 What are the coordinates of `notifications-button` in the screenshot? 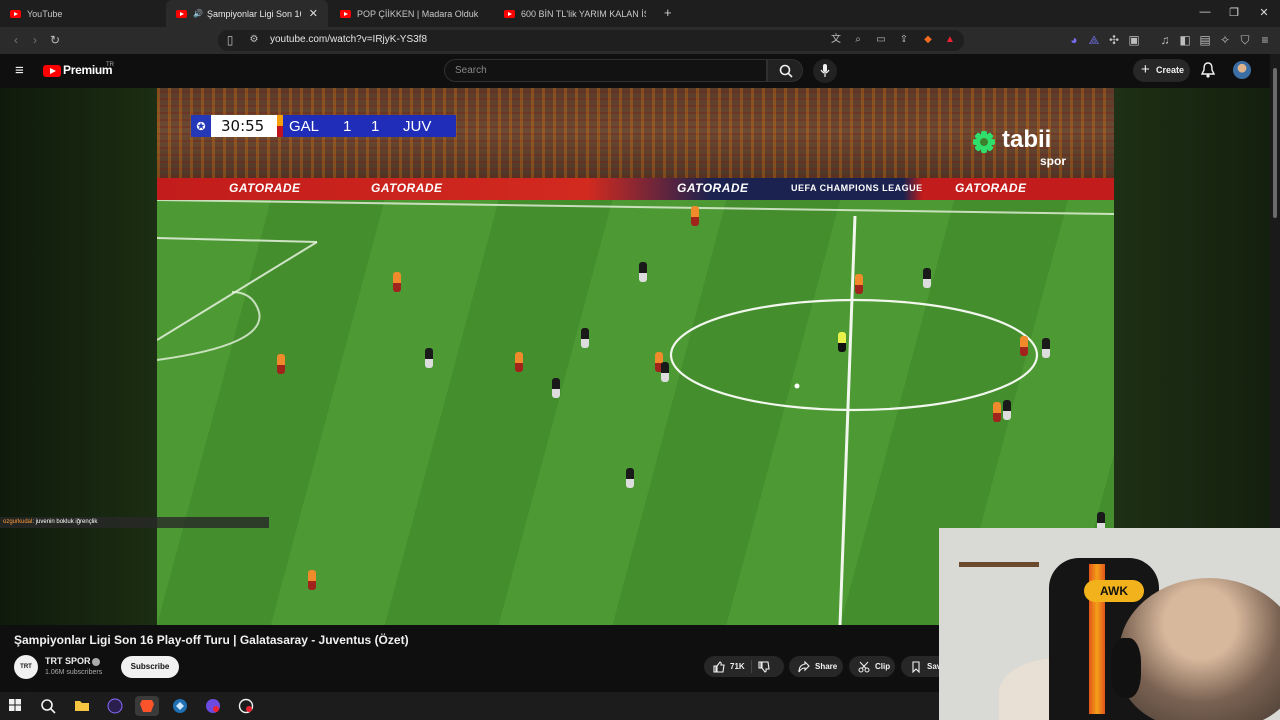 It's located at (1208, 72).